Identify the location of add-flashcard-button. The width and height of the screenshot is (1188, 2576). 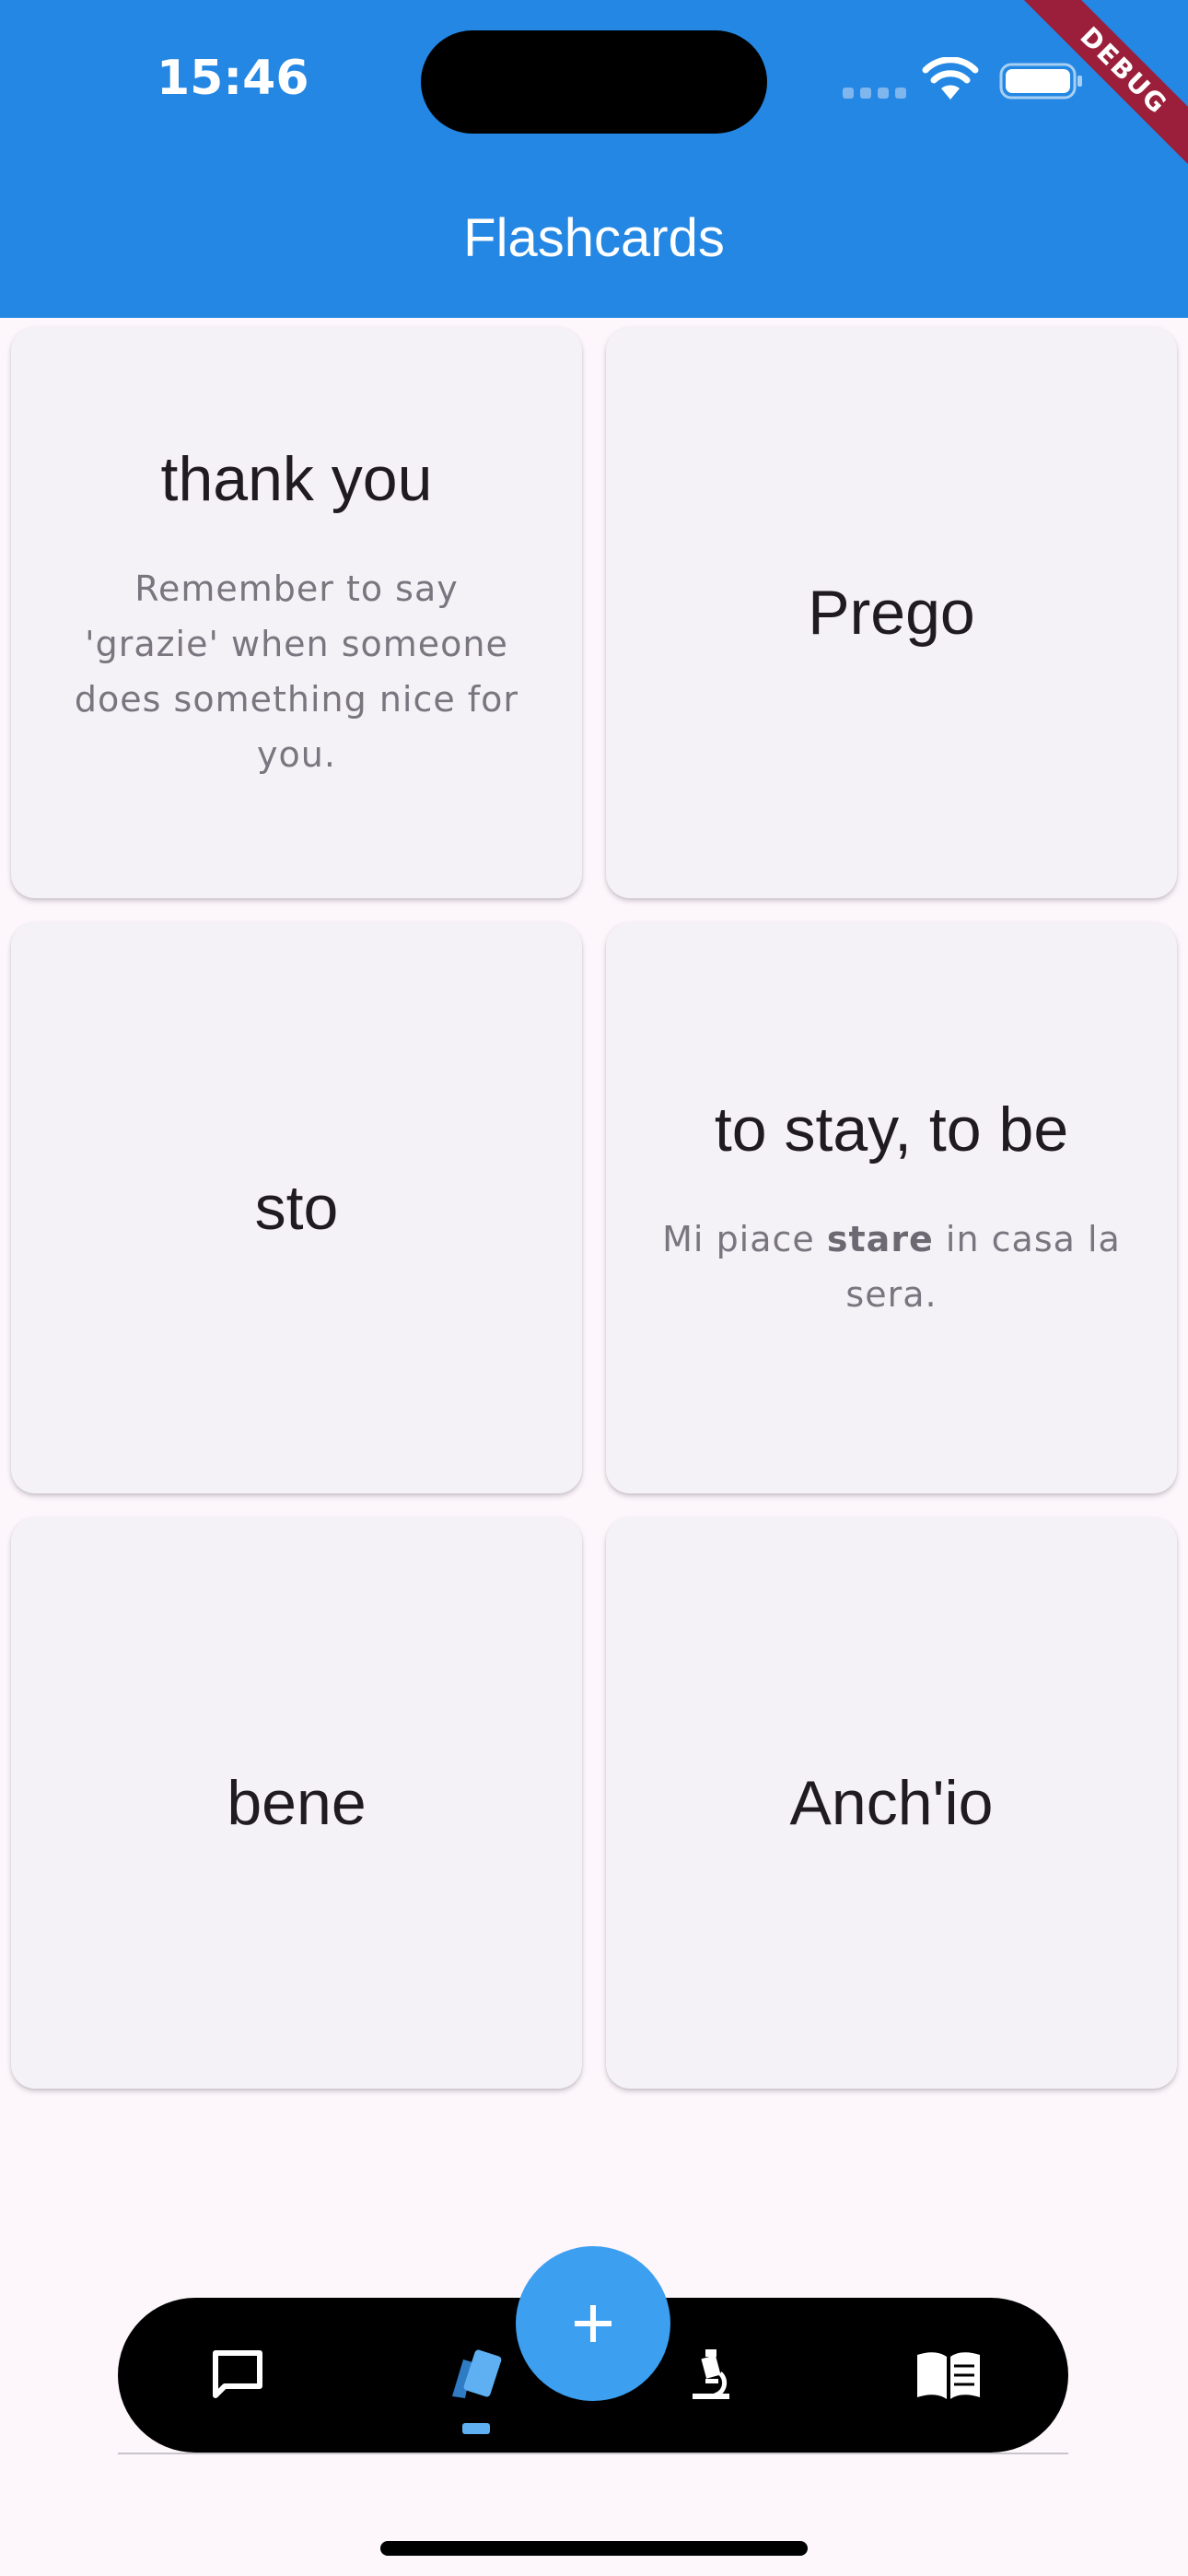
(593, 2323).